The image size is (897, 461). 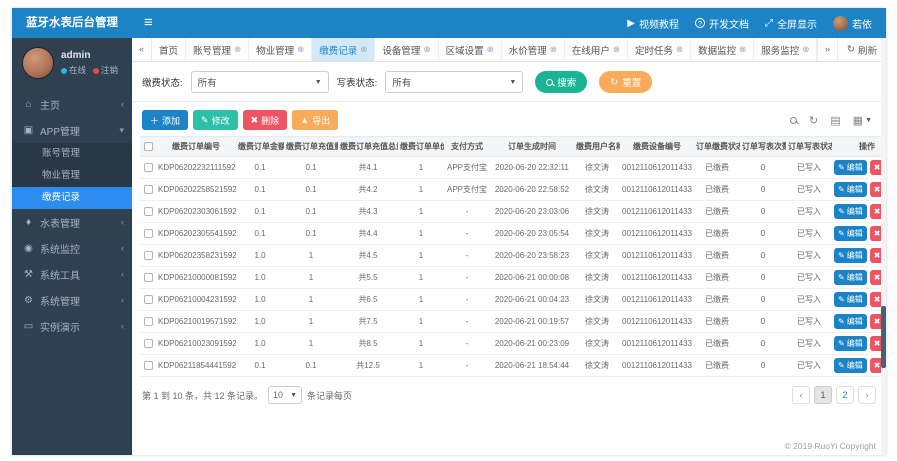 What do you see at coordinates (148, 23) in the screenshot?
I see `sidebar-toggle-icon: ≡` at bounding box center [148, 23].